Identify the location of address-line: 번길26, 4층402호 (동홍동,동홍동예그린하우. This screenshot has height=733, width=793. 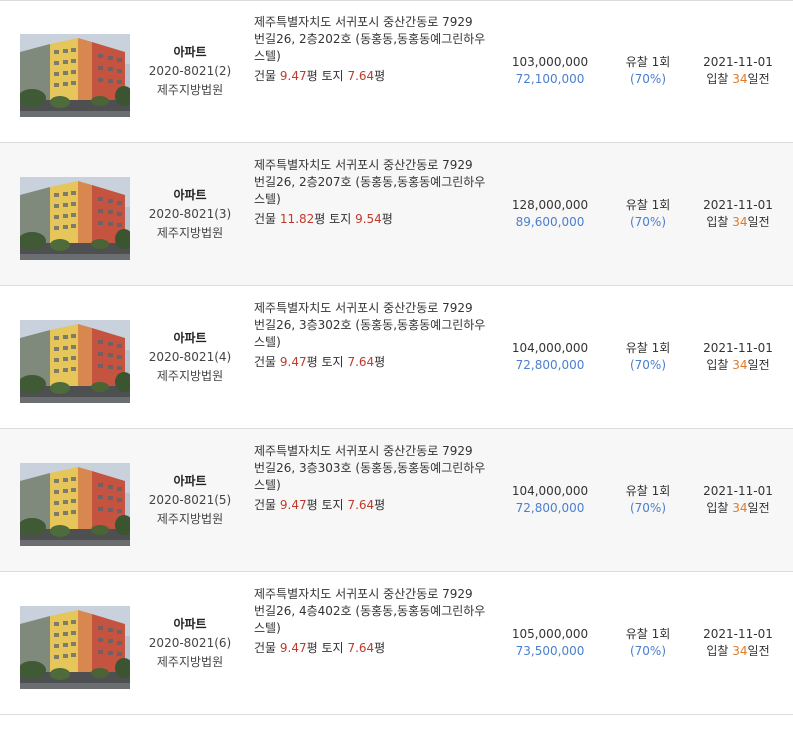
(370, 611).